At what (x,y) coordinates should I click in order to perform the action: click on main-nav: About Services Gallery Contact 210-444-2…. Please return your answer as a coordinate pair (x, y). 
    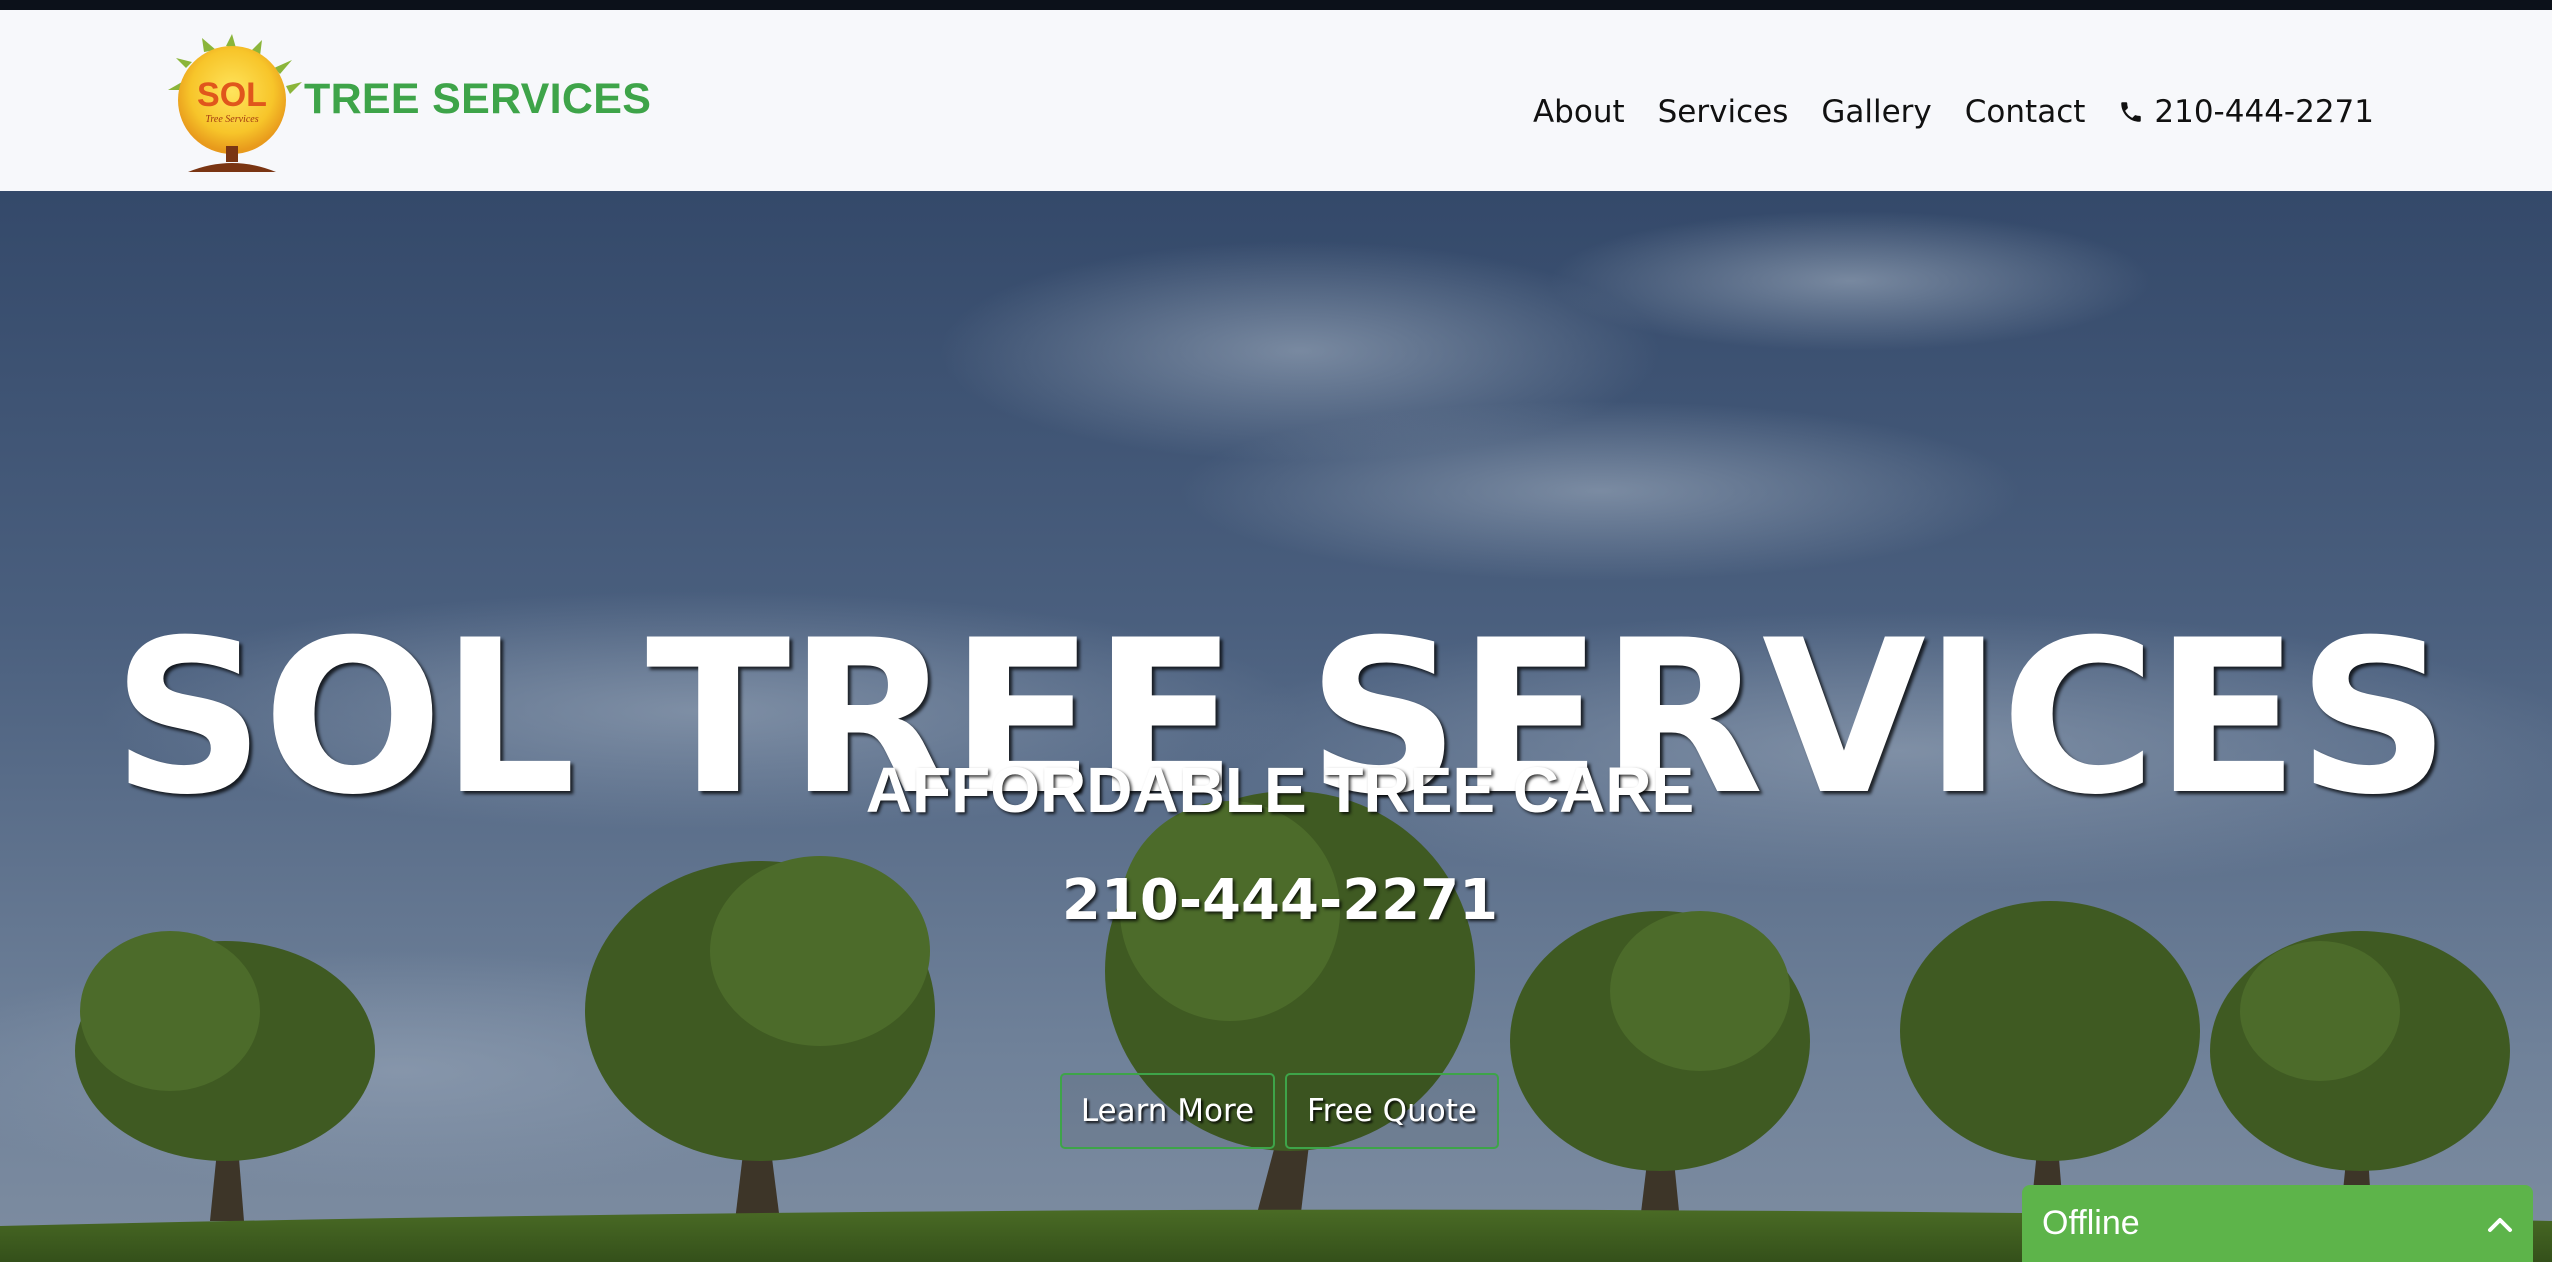
    Looking at the image, I should click on (1937, 112).